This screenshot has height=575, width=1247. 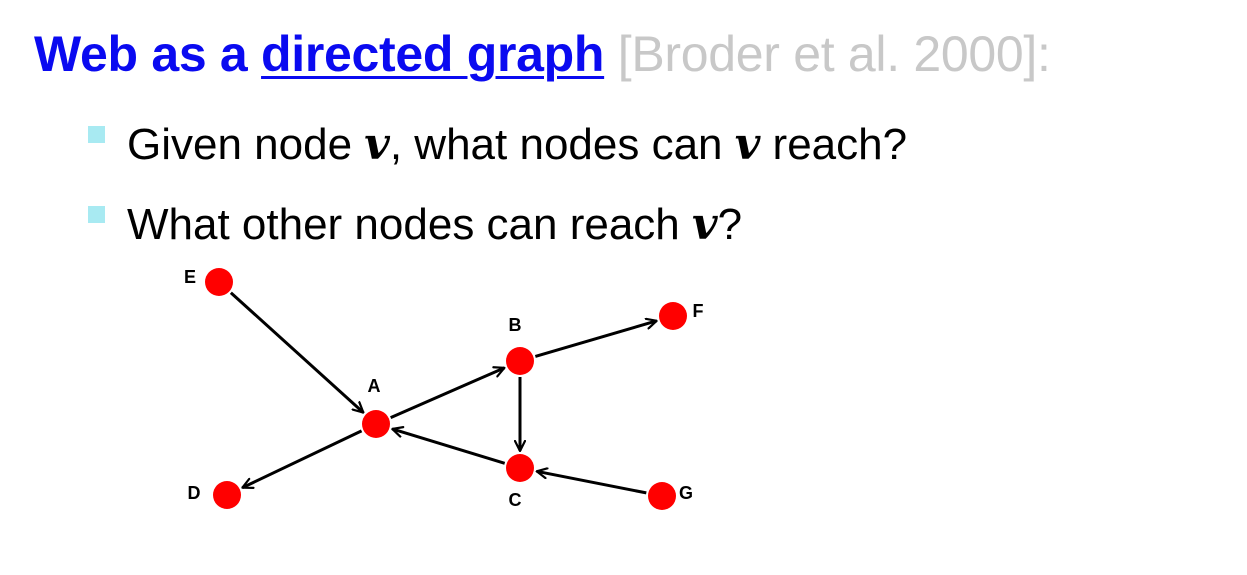 What do you see at coordinates (190, 277) in the screenshot?
I see `node-label-e: E` at bounding box center [190, 277].